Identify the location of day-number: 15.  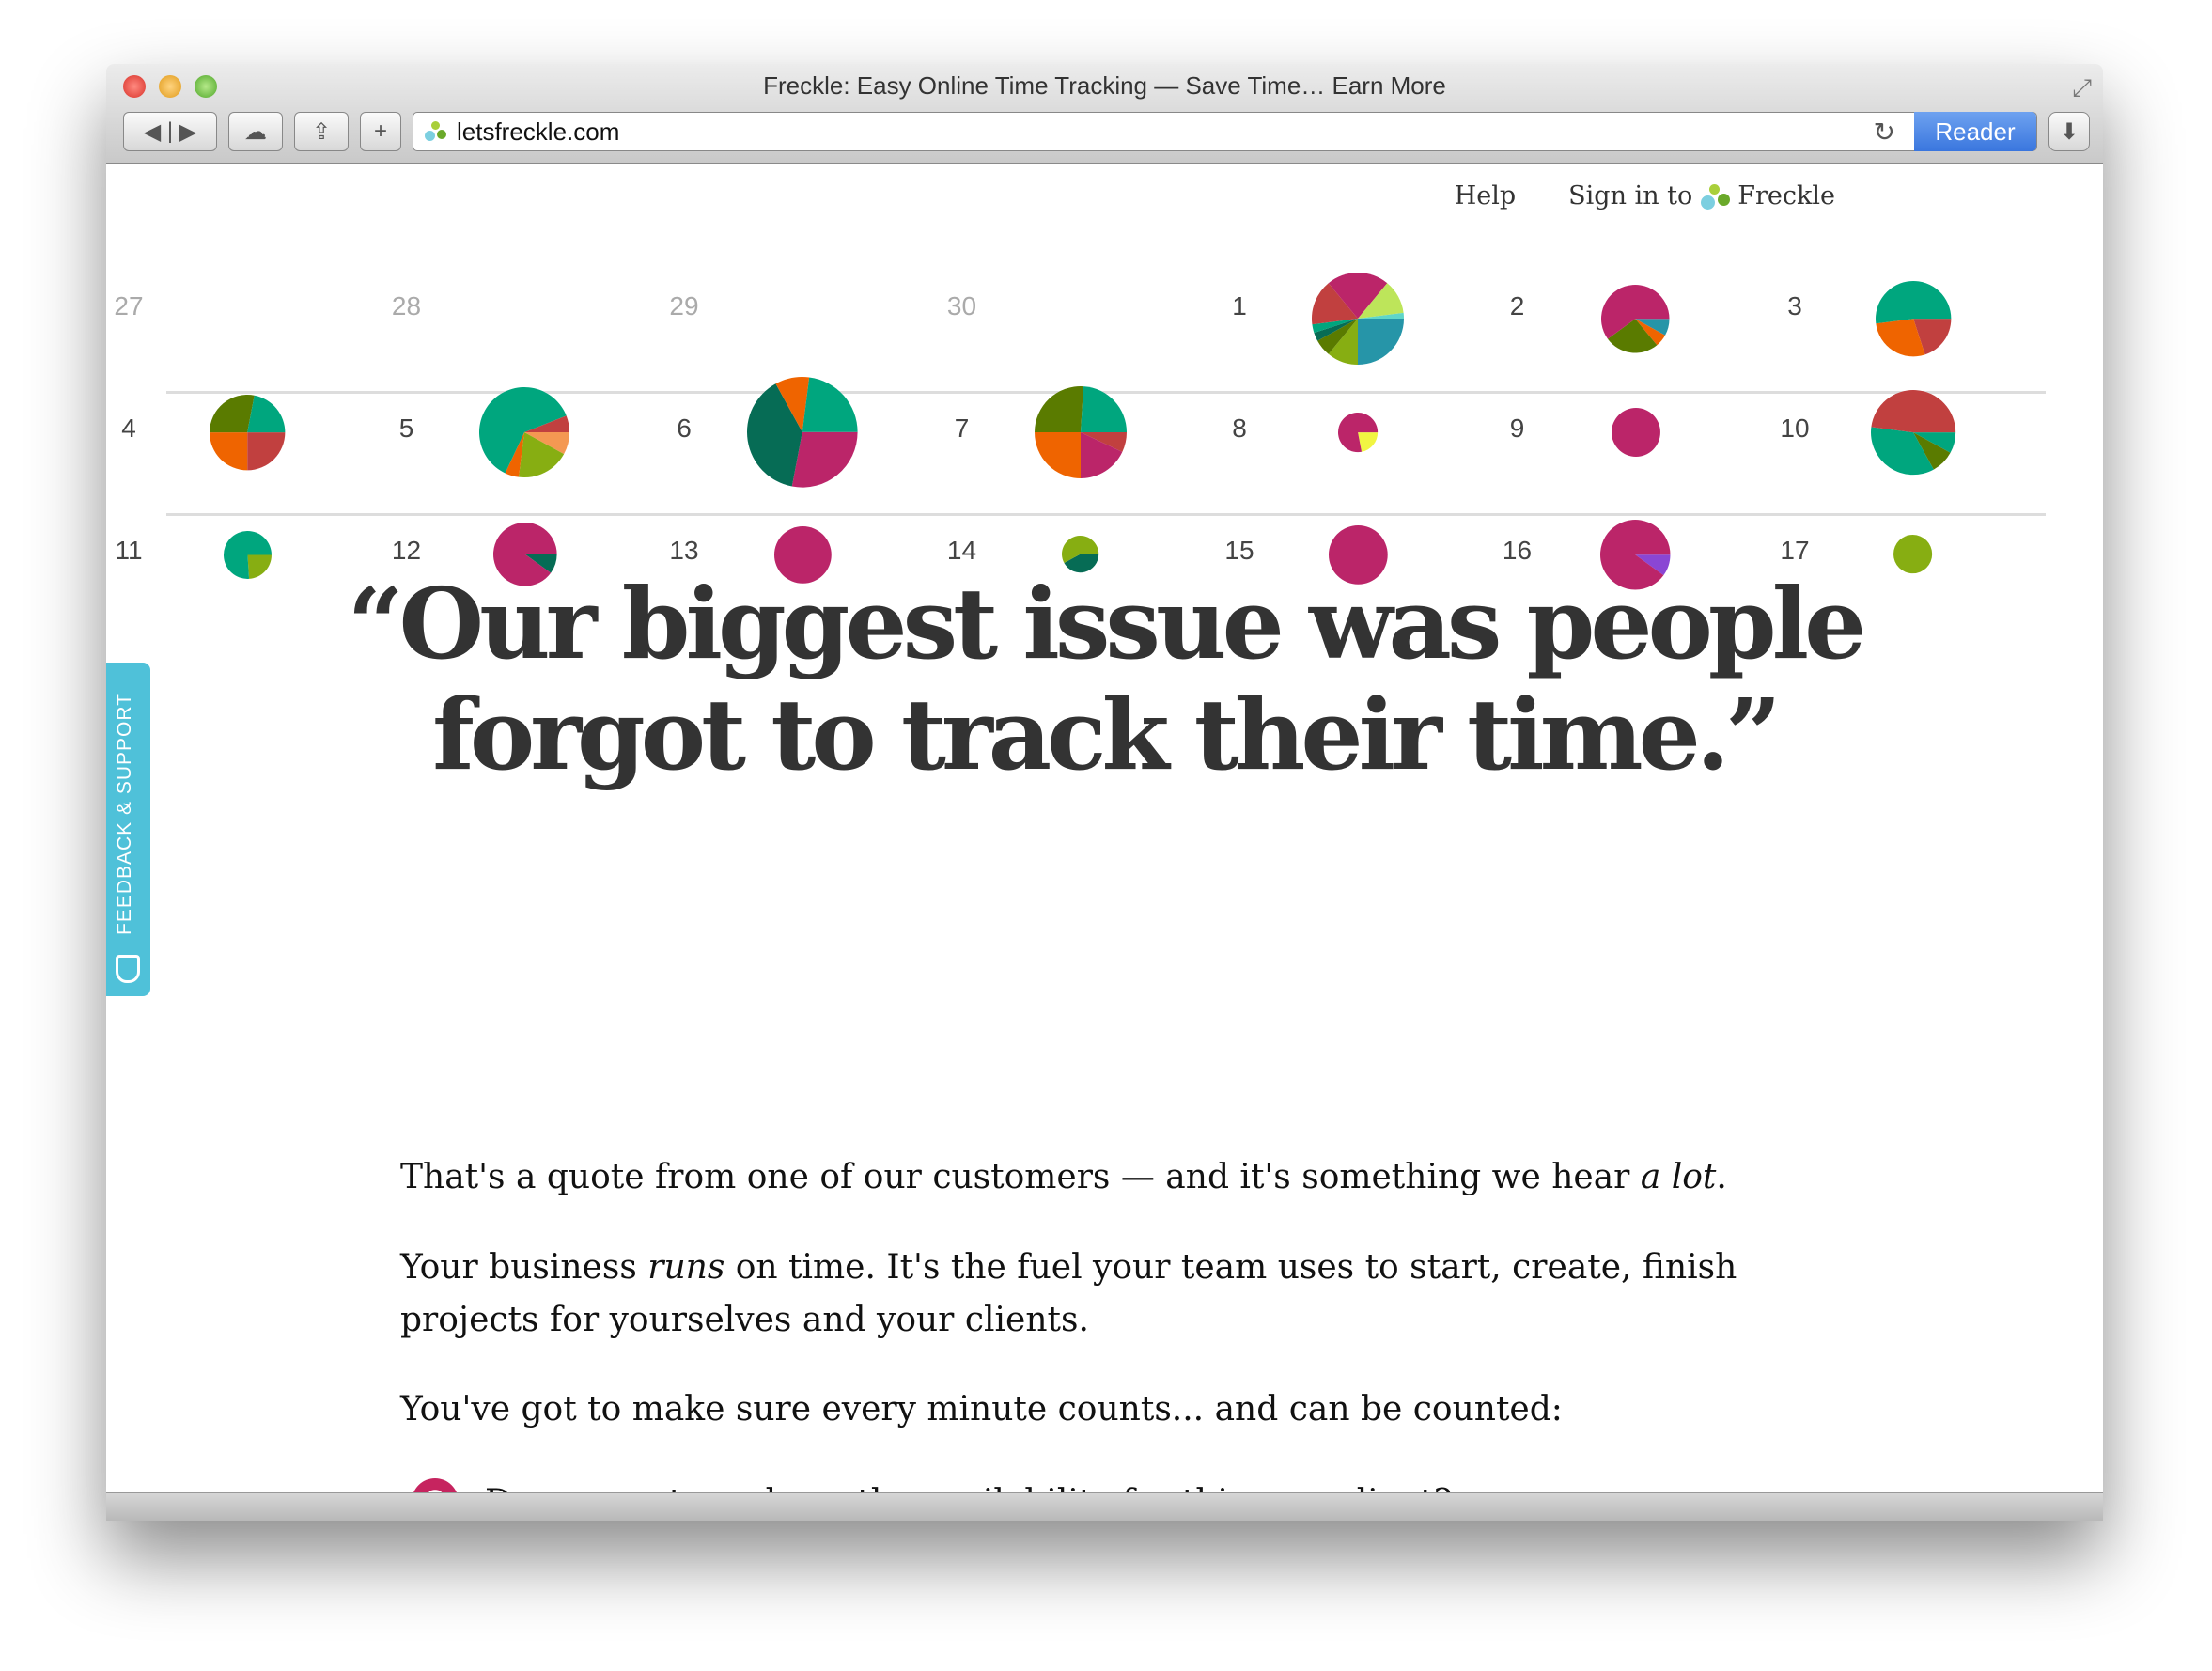
(1239, 551).